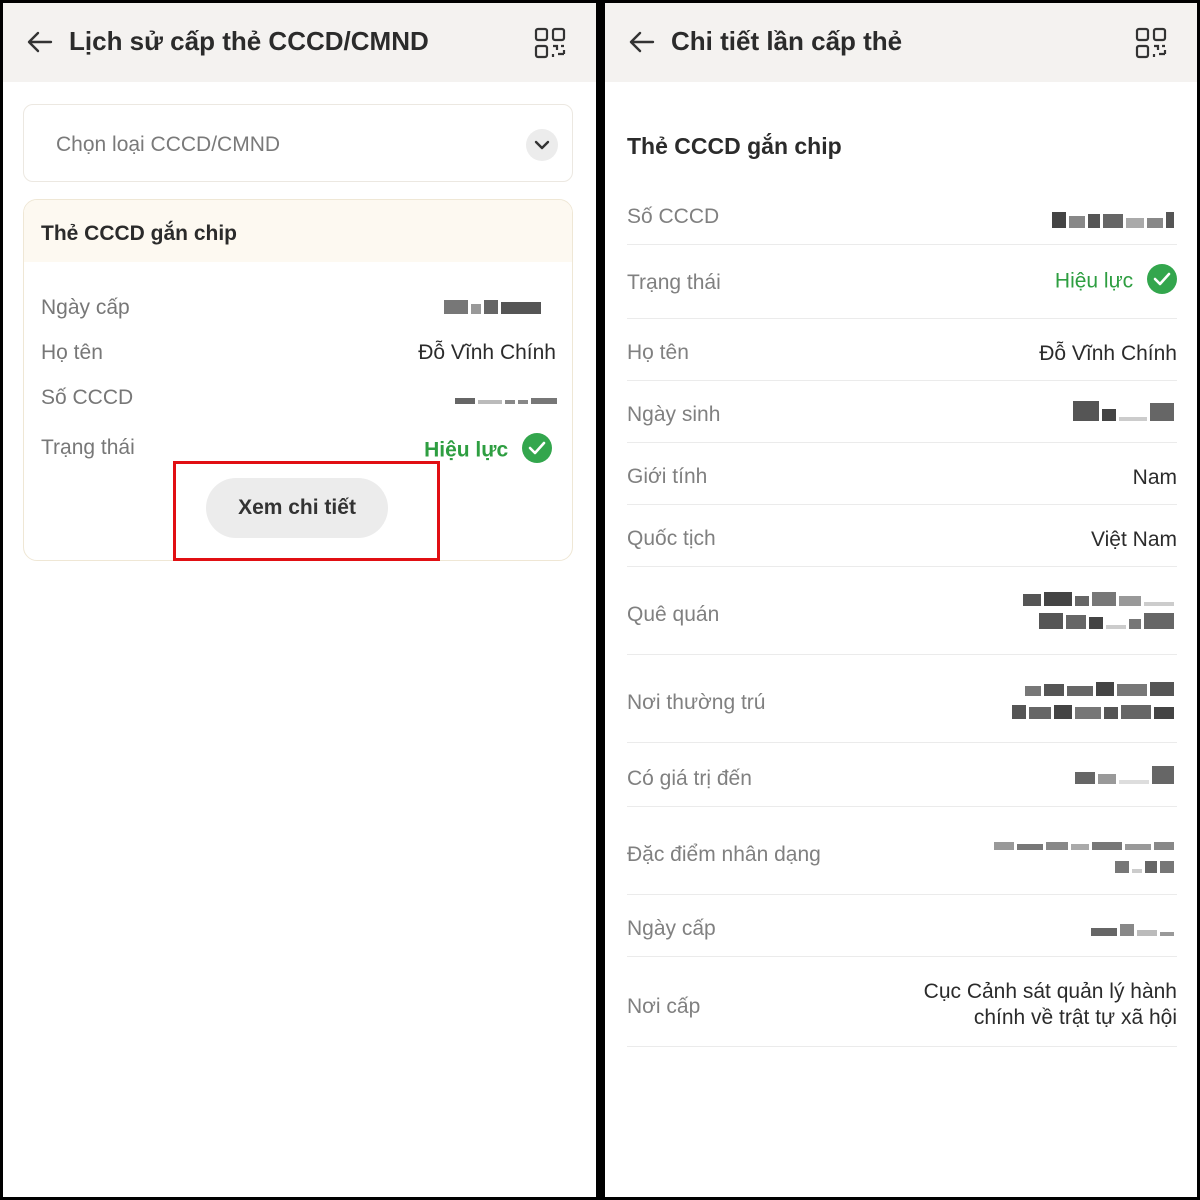  What do you see at coordinates (902, 536) in the screenshot?
I see `row-nationality: Quốc tịch Việt Nam` at bounding box center [902, 536].